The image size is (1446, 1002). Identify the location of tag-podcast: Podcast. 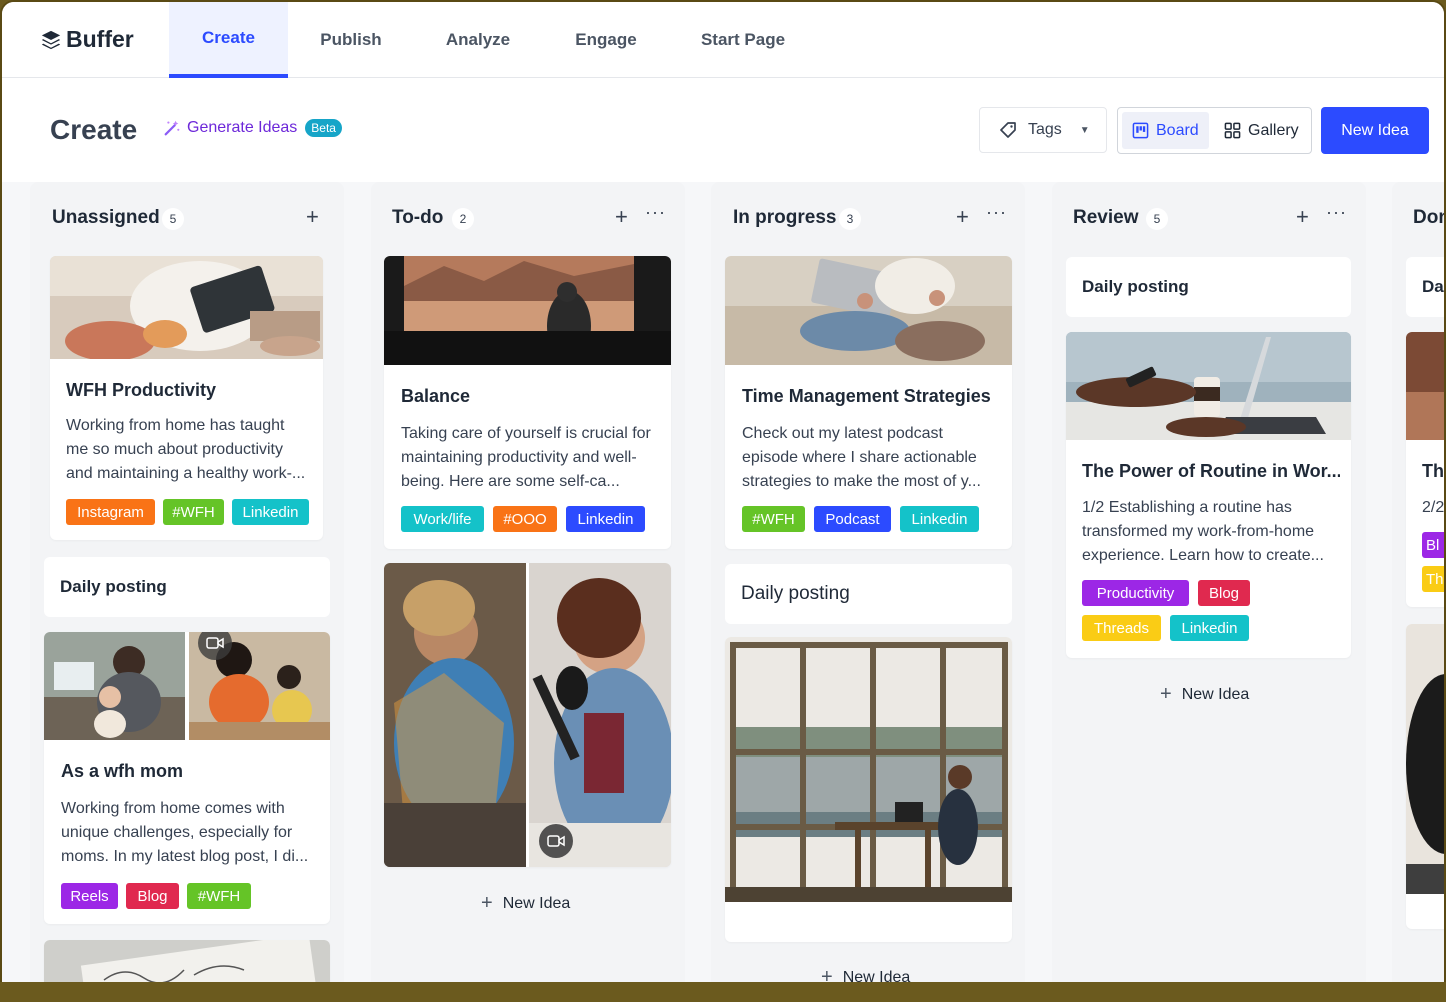
(852, 519).